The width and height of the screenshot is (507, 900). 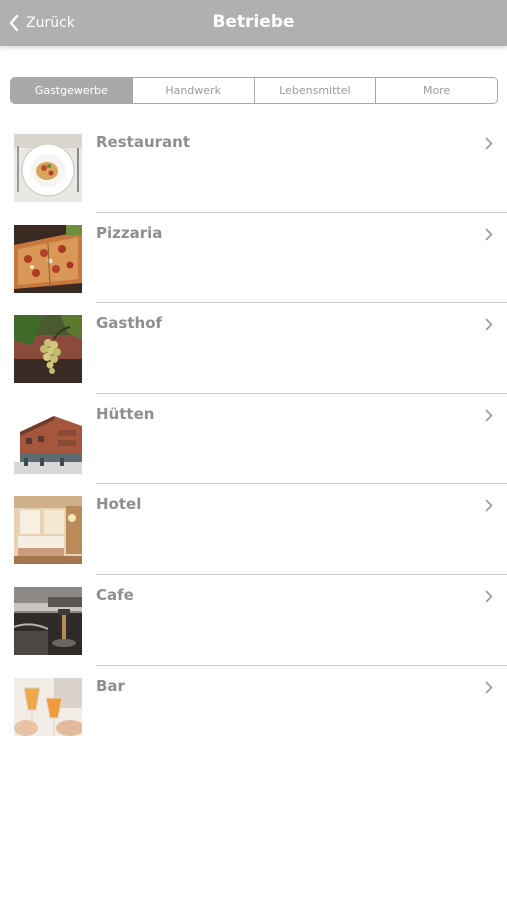 I want to click on restaurant-thumbnail, so click(x=48, y=168).